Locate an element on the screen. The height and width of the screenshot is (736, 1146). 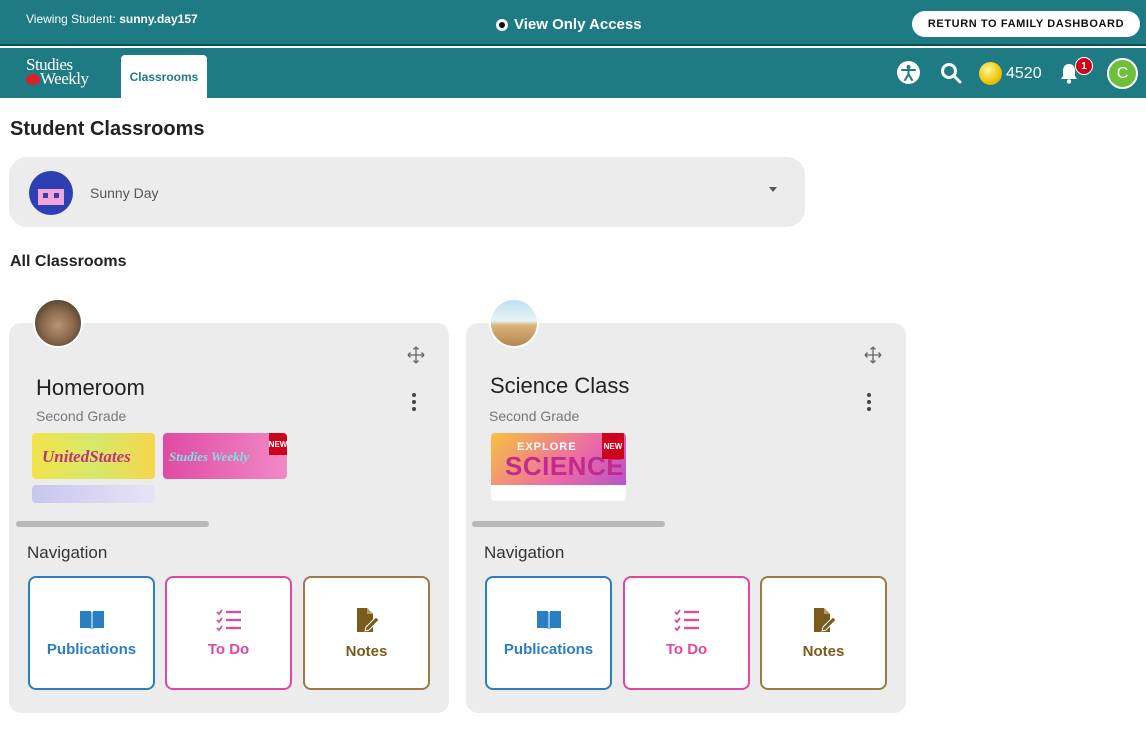
accessibility-icon is located at coordinates (908, 72).